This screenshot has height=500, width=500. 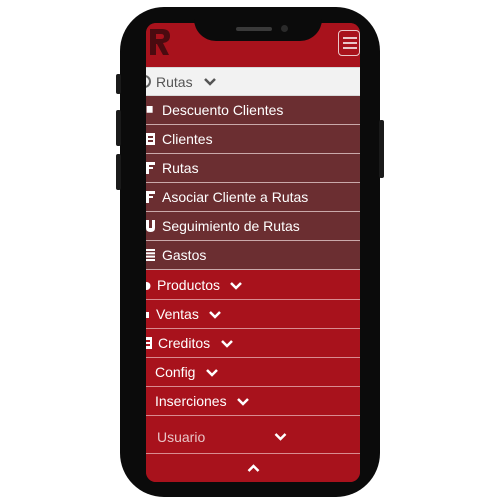 I want to click on phone-notch, so click(x=258, y=24).